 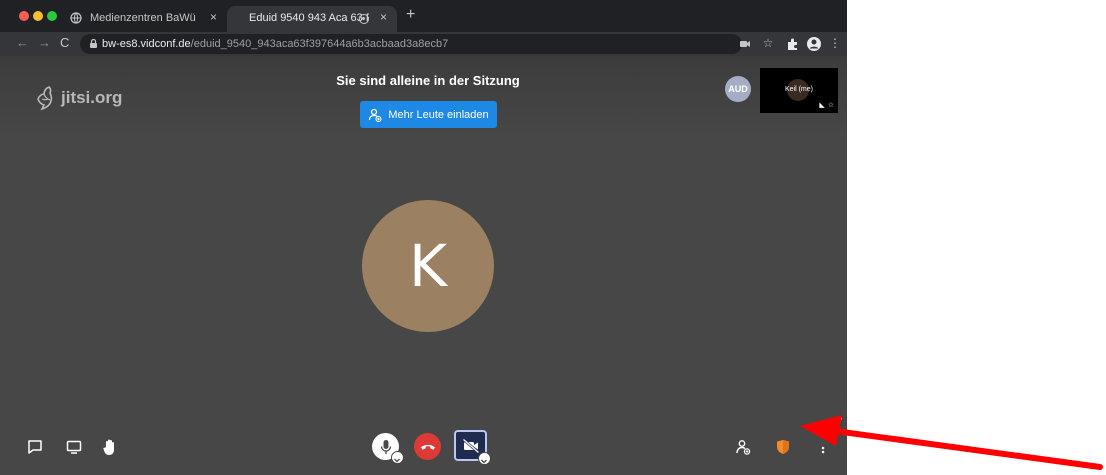 I want to click on tab-eduid: Eduid 9540 943 Aca 63 F ×, so click(x=312, y=19).